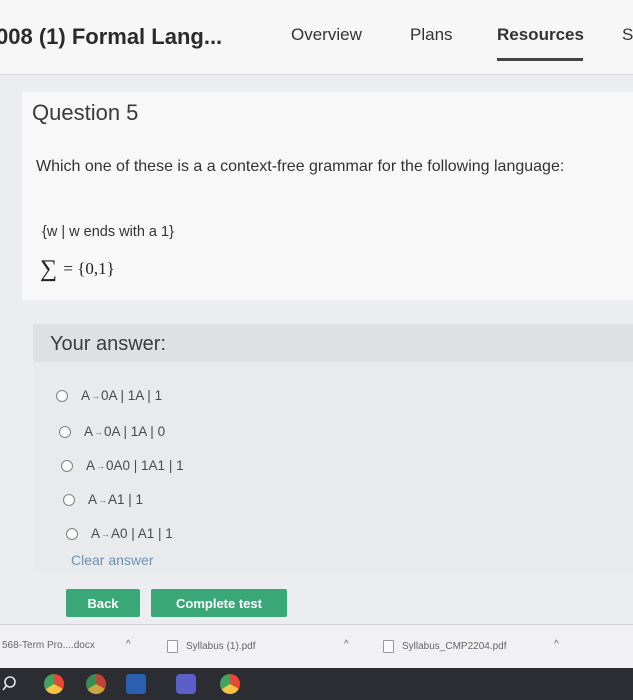 This screenshot has width=633, height=700. Describe the element at coordinates (108, 344) in the screenshot. I see `your-answer-heading: Your answer:` at that location.